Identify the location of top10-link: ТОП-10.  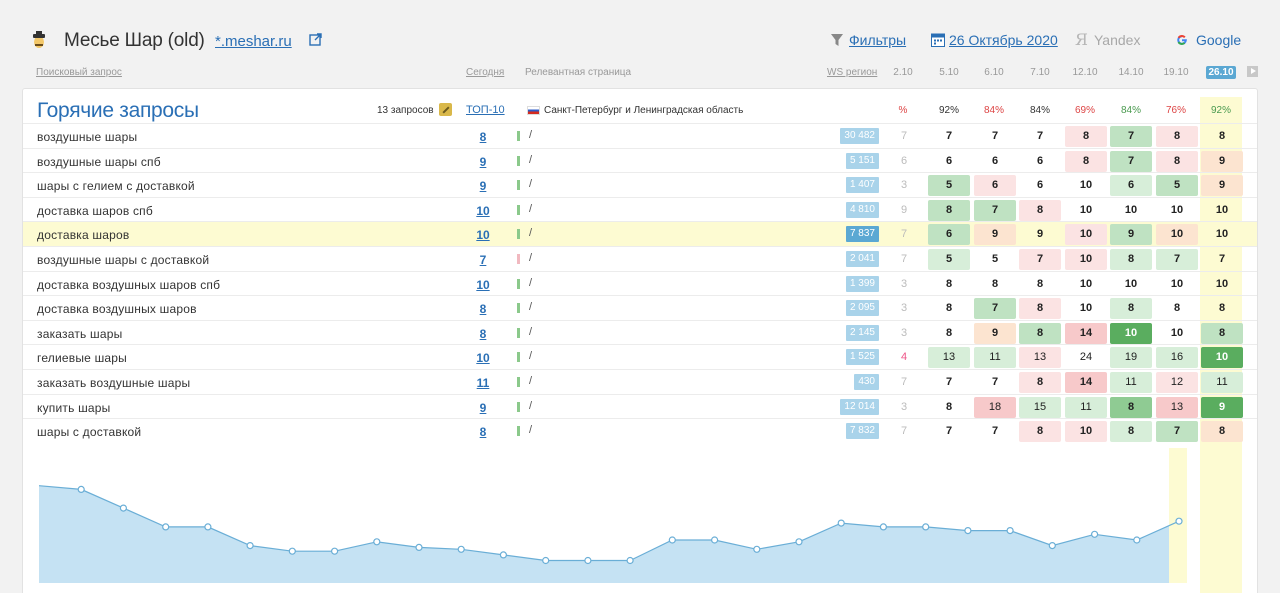
(485, 110).